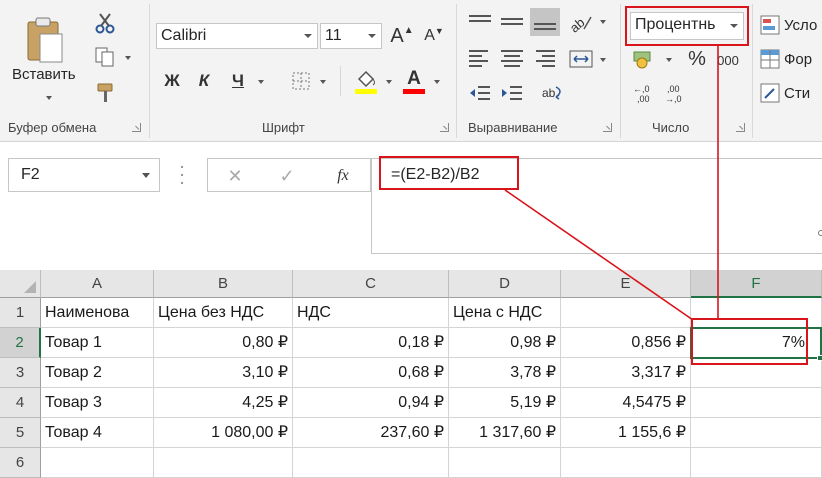 The height and width of the screenshot is (478, 822). I want to click on column-header-c: C, so click(371, 284).